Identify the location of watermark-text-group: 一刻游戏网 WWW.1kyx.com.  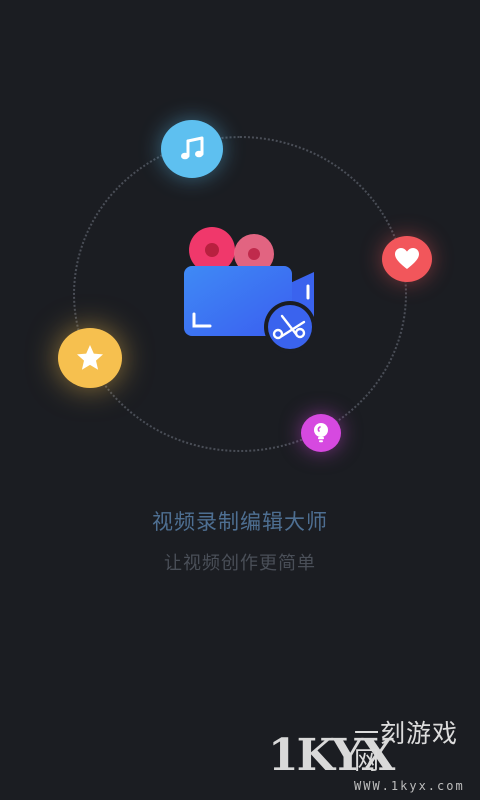
(417, 755).